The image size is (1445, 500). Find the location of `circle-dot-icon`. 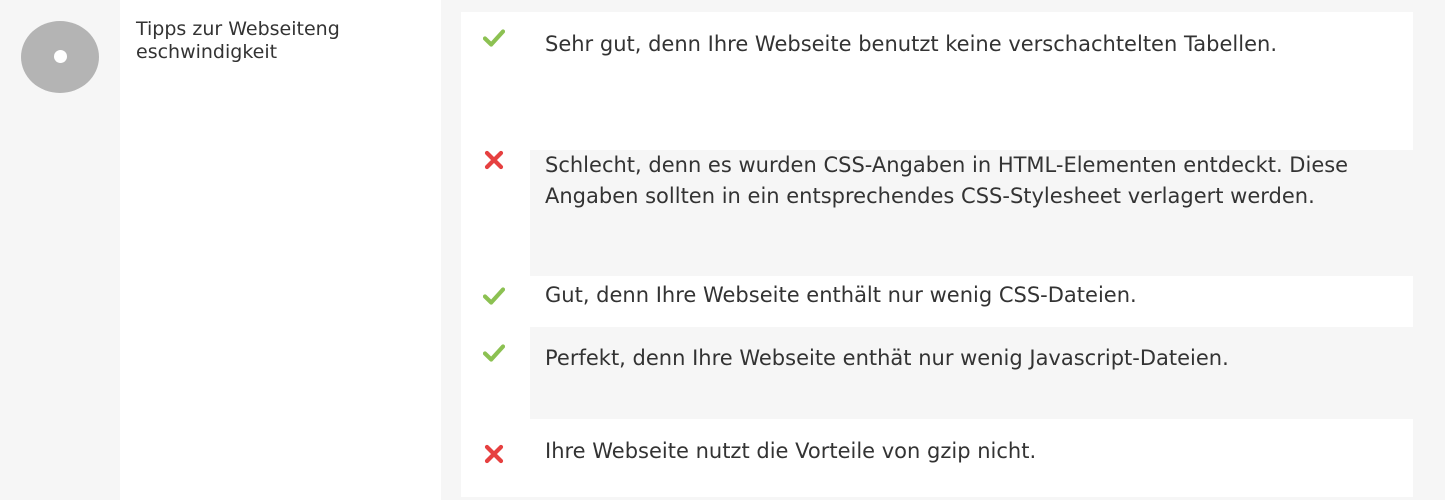

circle-dot-icon is located at coordinates (60, 57).